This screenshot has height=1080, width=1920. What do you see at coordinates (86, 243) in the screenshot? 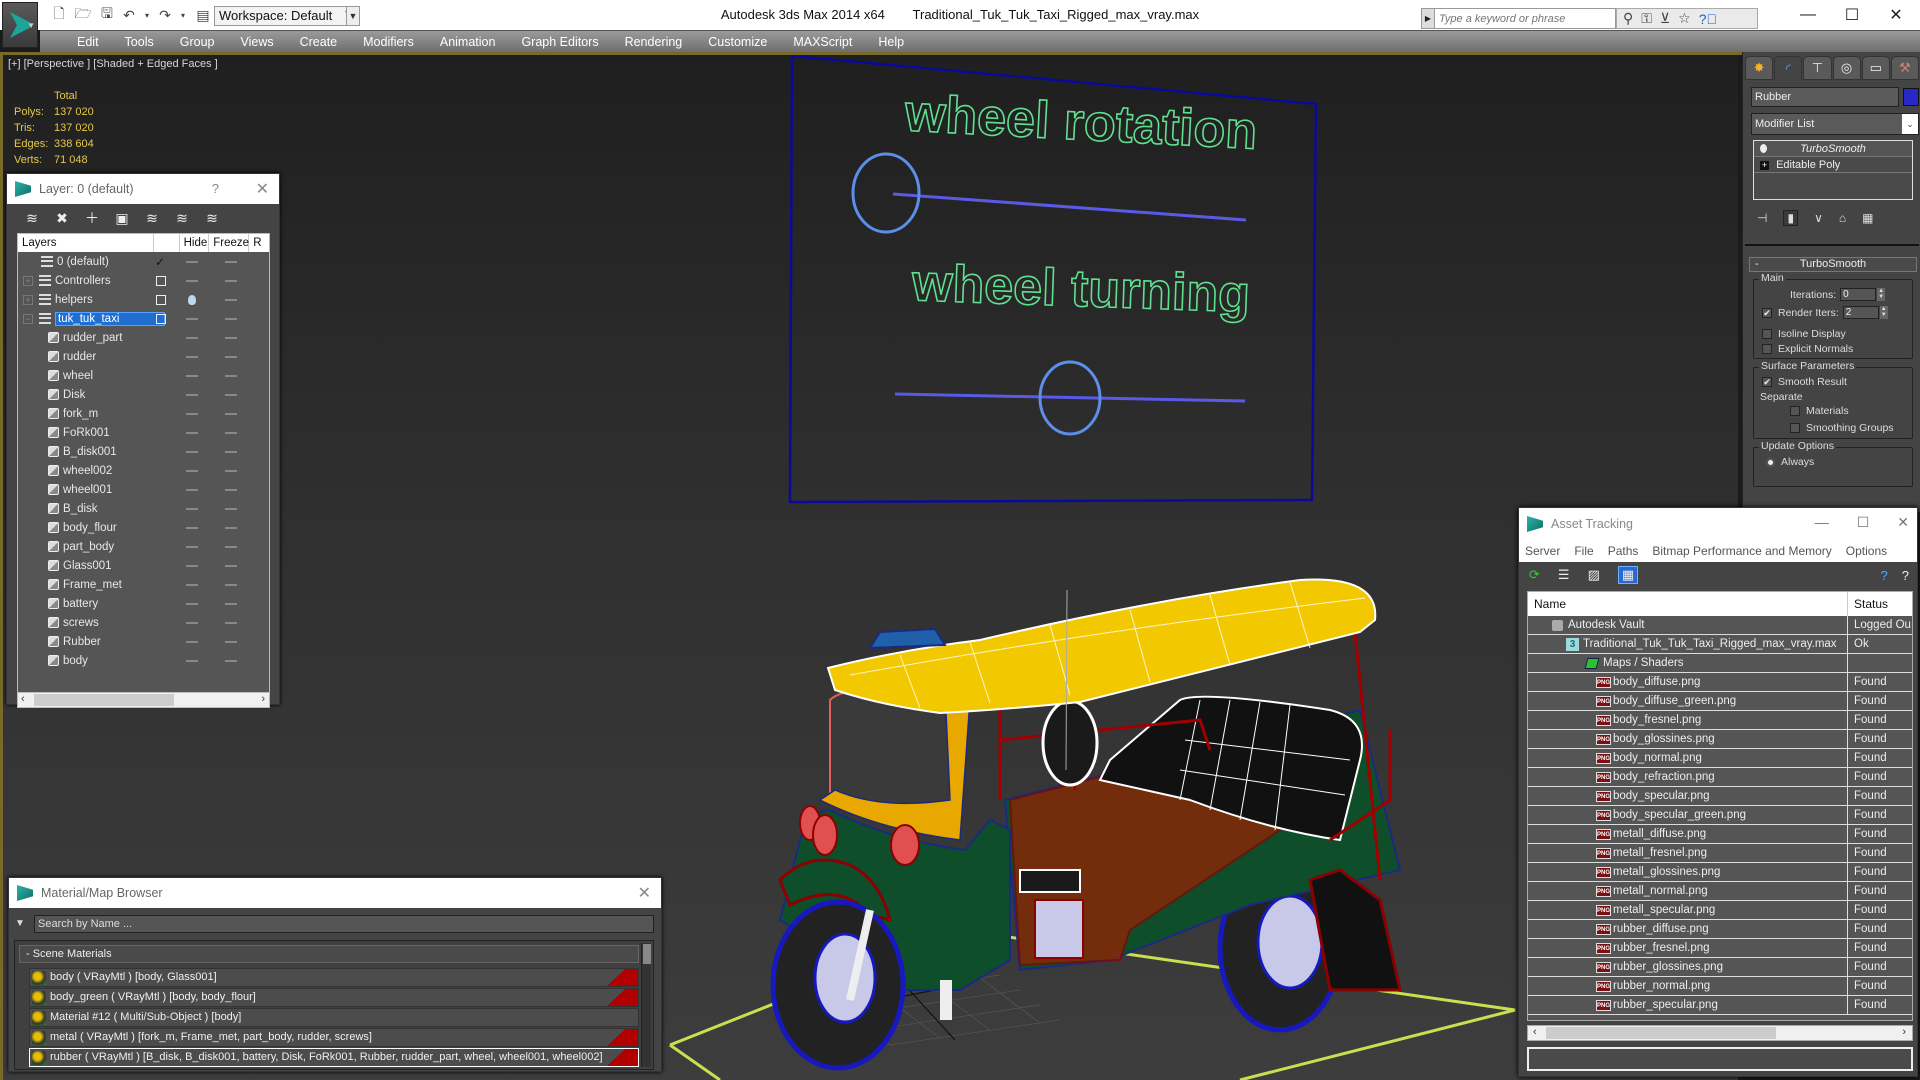
I see `col-layers: Layers` at bounding box center [86, 243].